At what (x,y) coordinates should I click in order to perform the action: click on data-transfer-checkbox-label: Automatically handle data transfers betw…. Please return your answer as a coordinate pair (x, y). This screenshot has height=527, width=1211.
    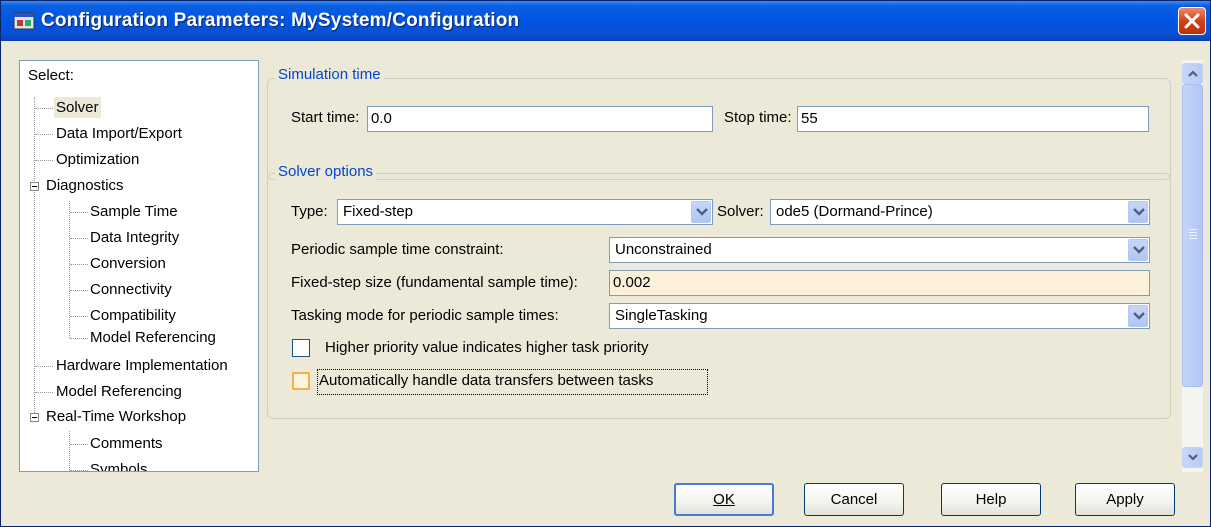
    Looking at the image, I should click on (486, 380).